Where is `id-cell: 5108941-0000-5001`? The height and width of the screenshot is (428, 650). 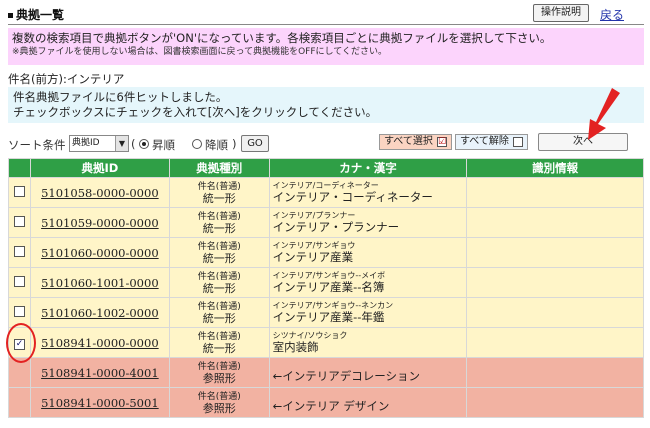 id-cell: 5108941-0000-5001 is located at coordinates (99, 402).